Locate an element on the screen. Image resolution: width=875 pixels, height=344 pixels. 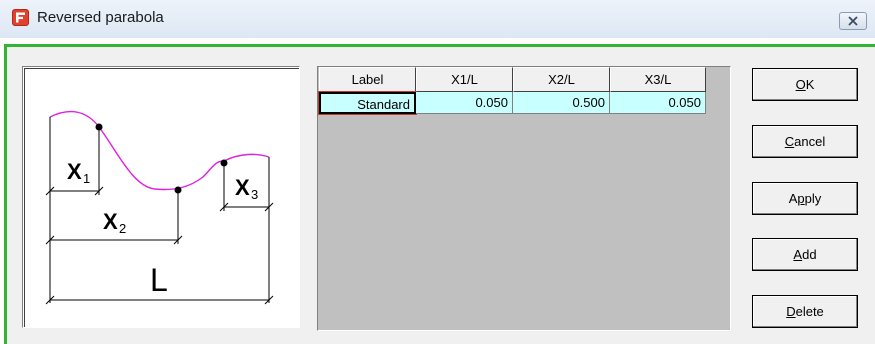
add-label: dd is located at coordinates (809, 254).